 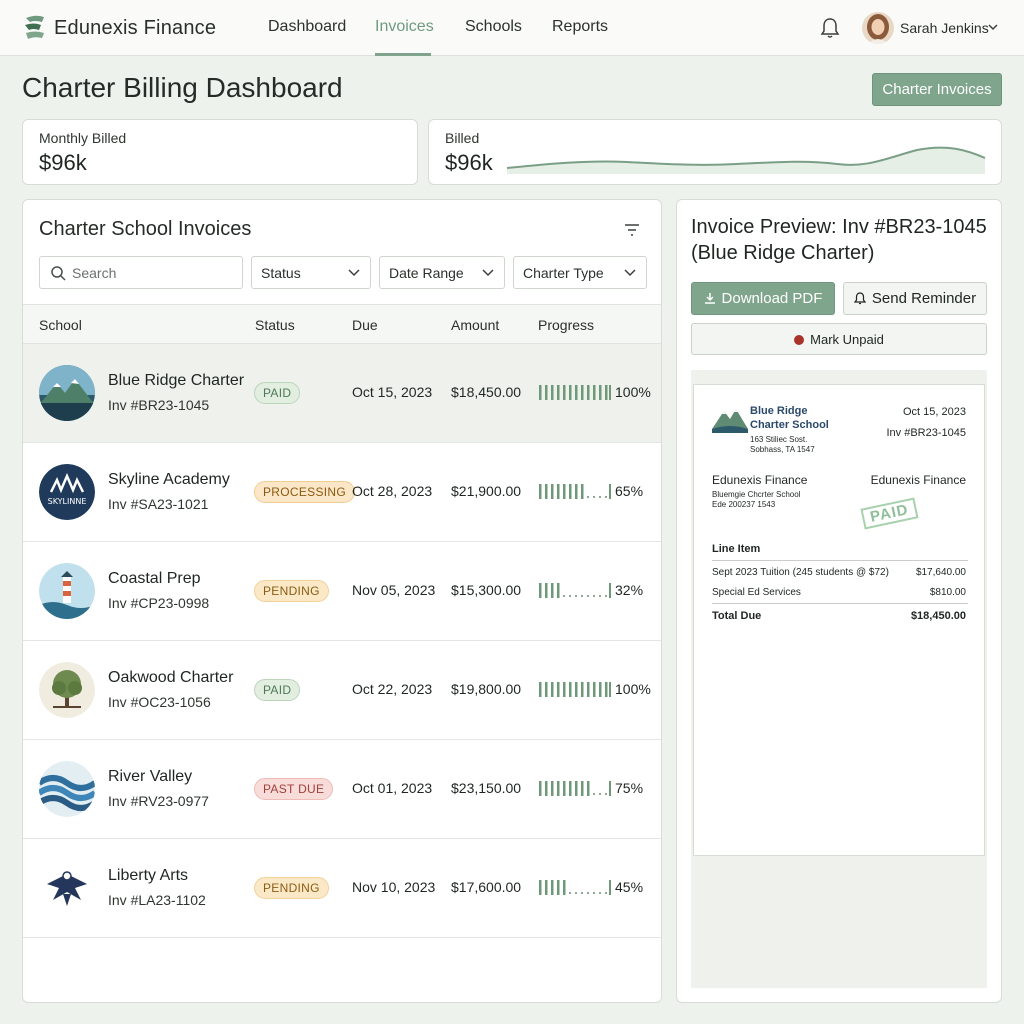 What do you see at coordinates (169, 480) in the screenshot?
I see `school-name: Skyline Academy` at bounding box center [169, 480].